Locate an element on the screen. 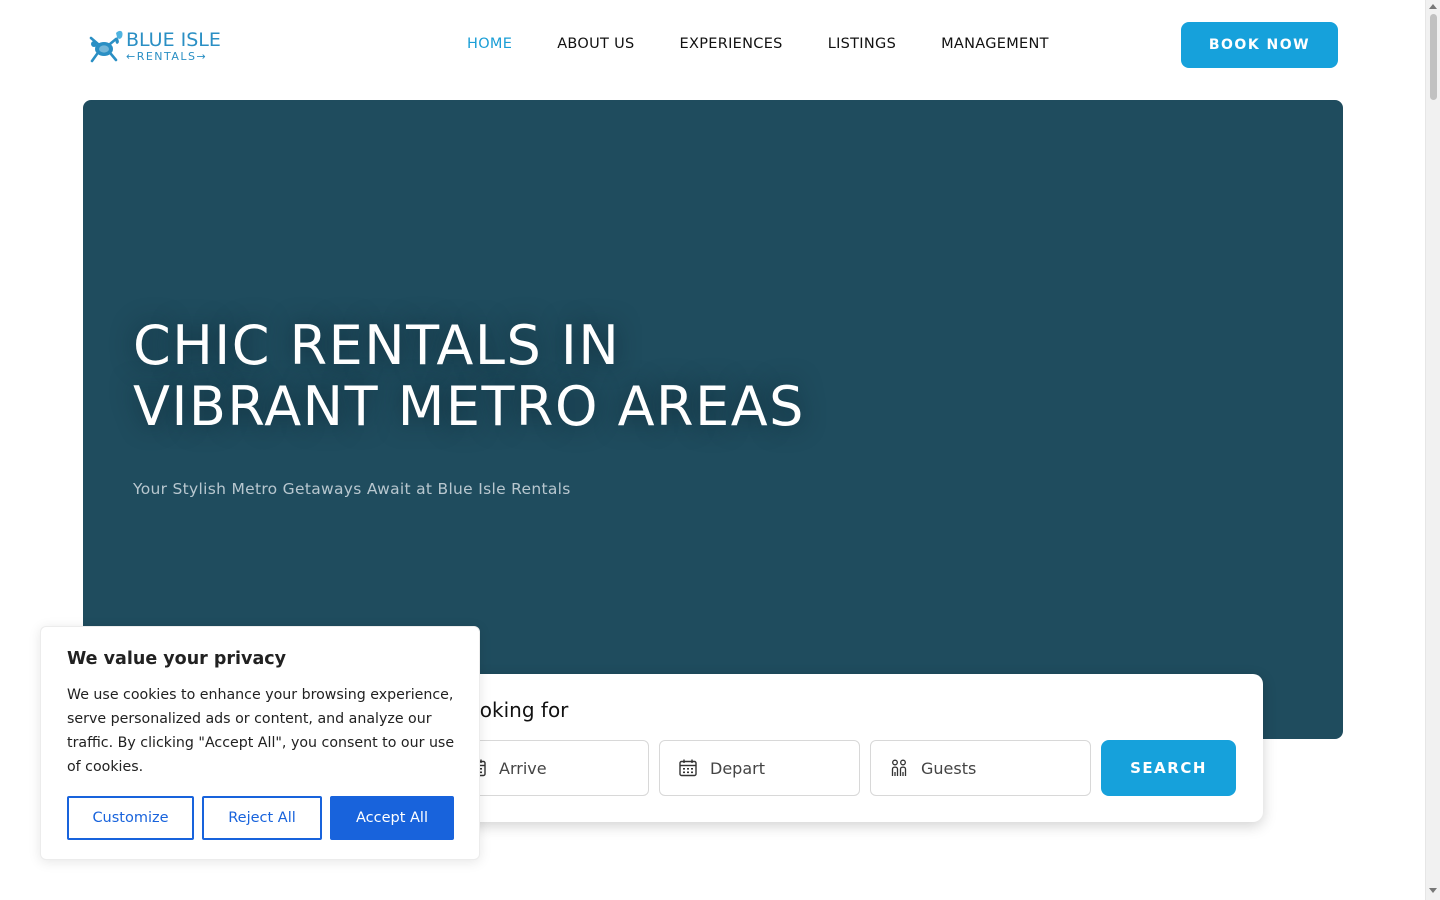 This screenshot has width=1440, height=900. hero-title: CHIC RENTALS IN VIBRANT METRO AREAS is located at coordinates (469, 376).